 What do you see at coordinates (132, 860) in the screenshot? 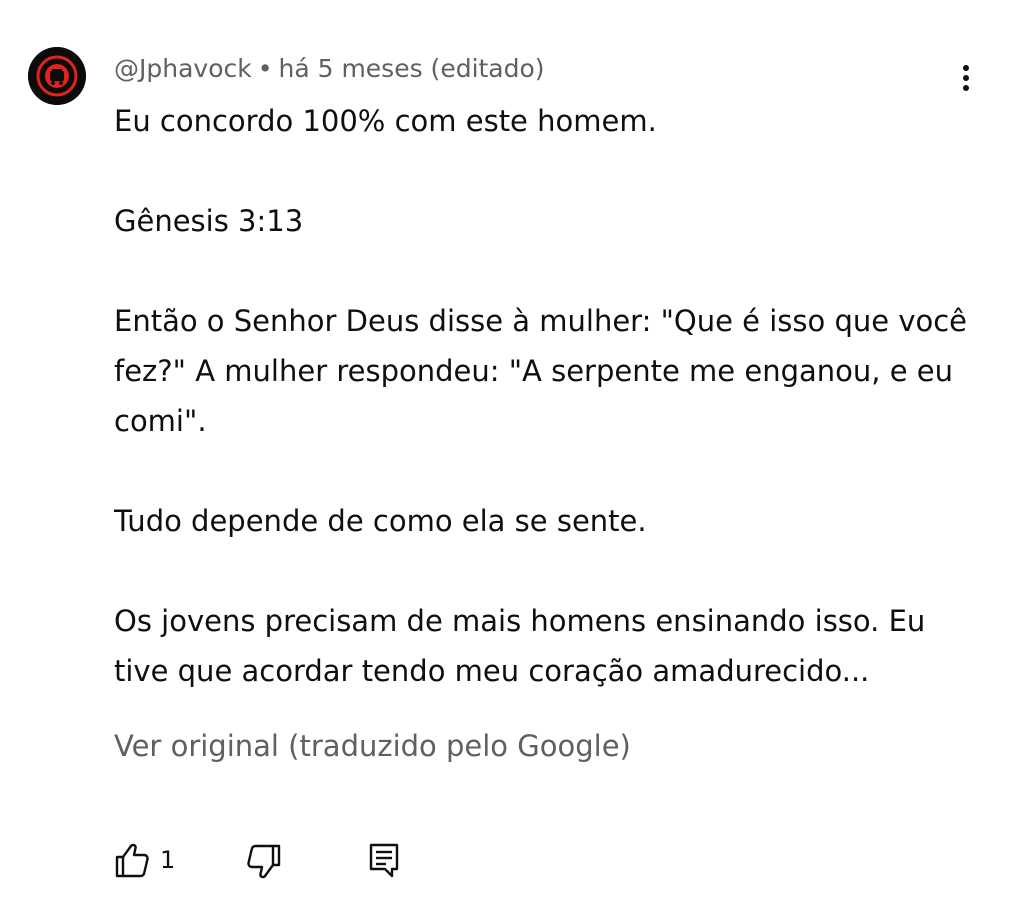
I see `thumb-up-icon` at bounding box center [132, 860].